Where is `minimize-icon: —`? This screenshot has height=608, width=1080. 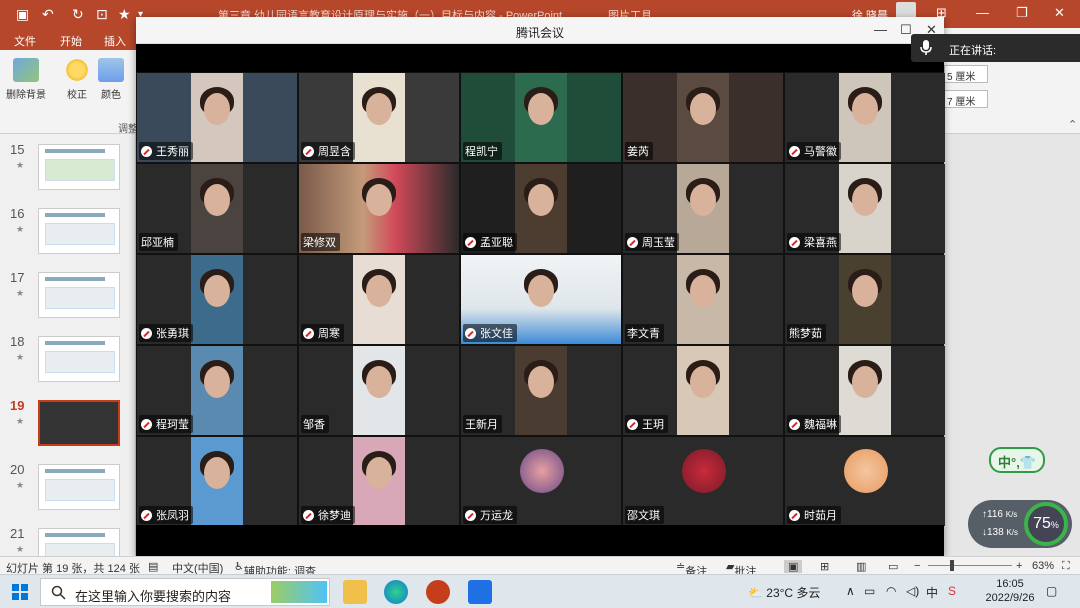 minimize-icon: — is located at coordinates (982, 12).